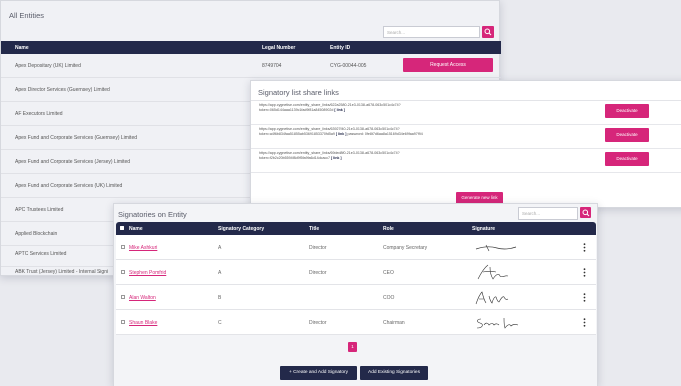  What do you see at coordinates (318, 373) in the screenshot?
I see `create-add-signatory-button: + Create and Add Signatory` at bounding box center [318, 373].